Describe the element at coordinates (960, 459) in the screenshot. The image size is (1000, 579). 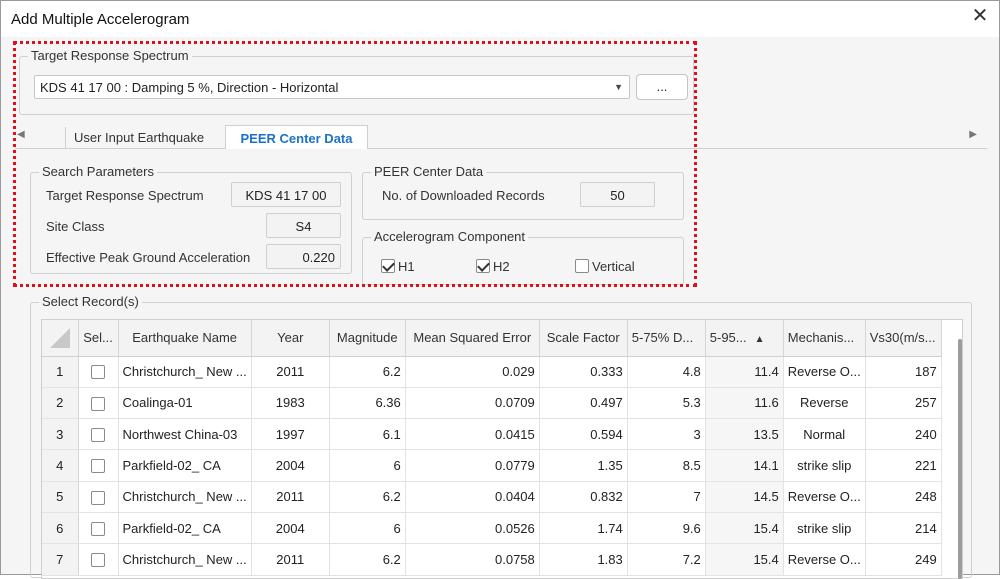
I see `grid-vertical-scrollbar` at that location.